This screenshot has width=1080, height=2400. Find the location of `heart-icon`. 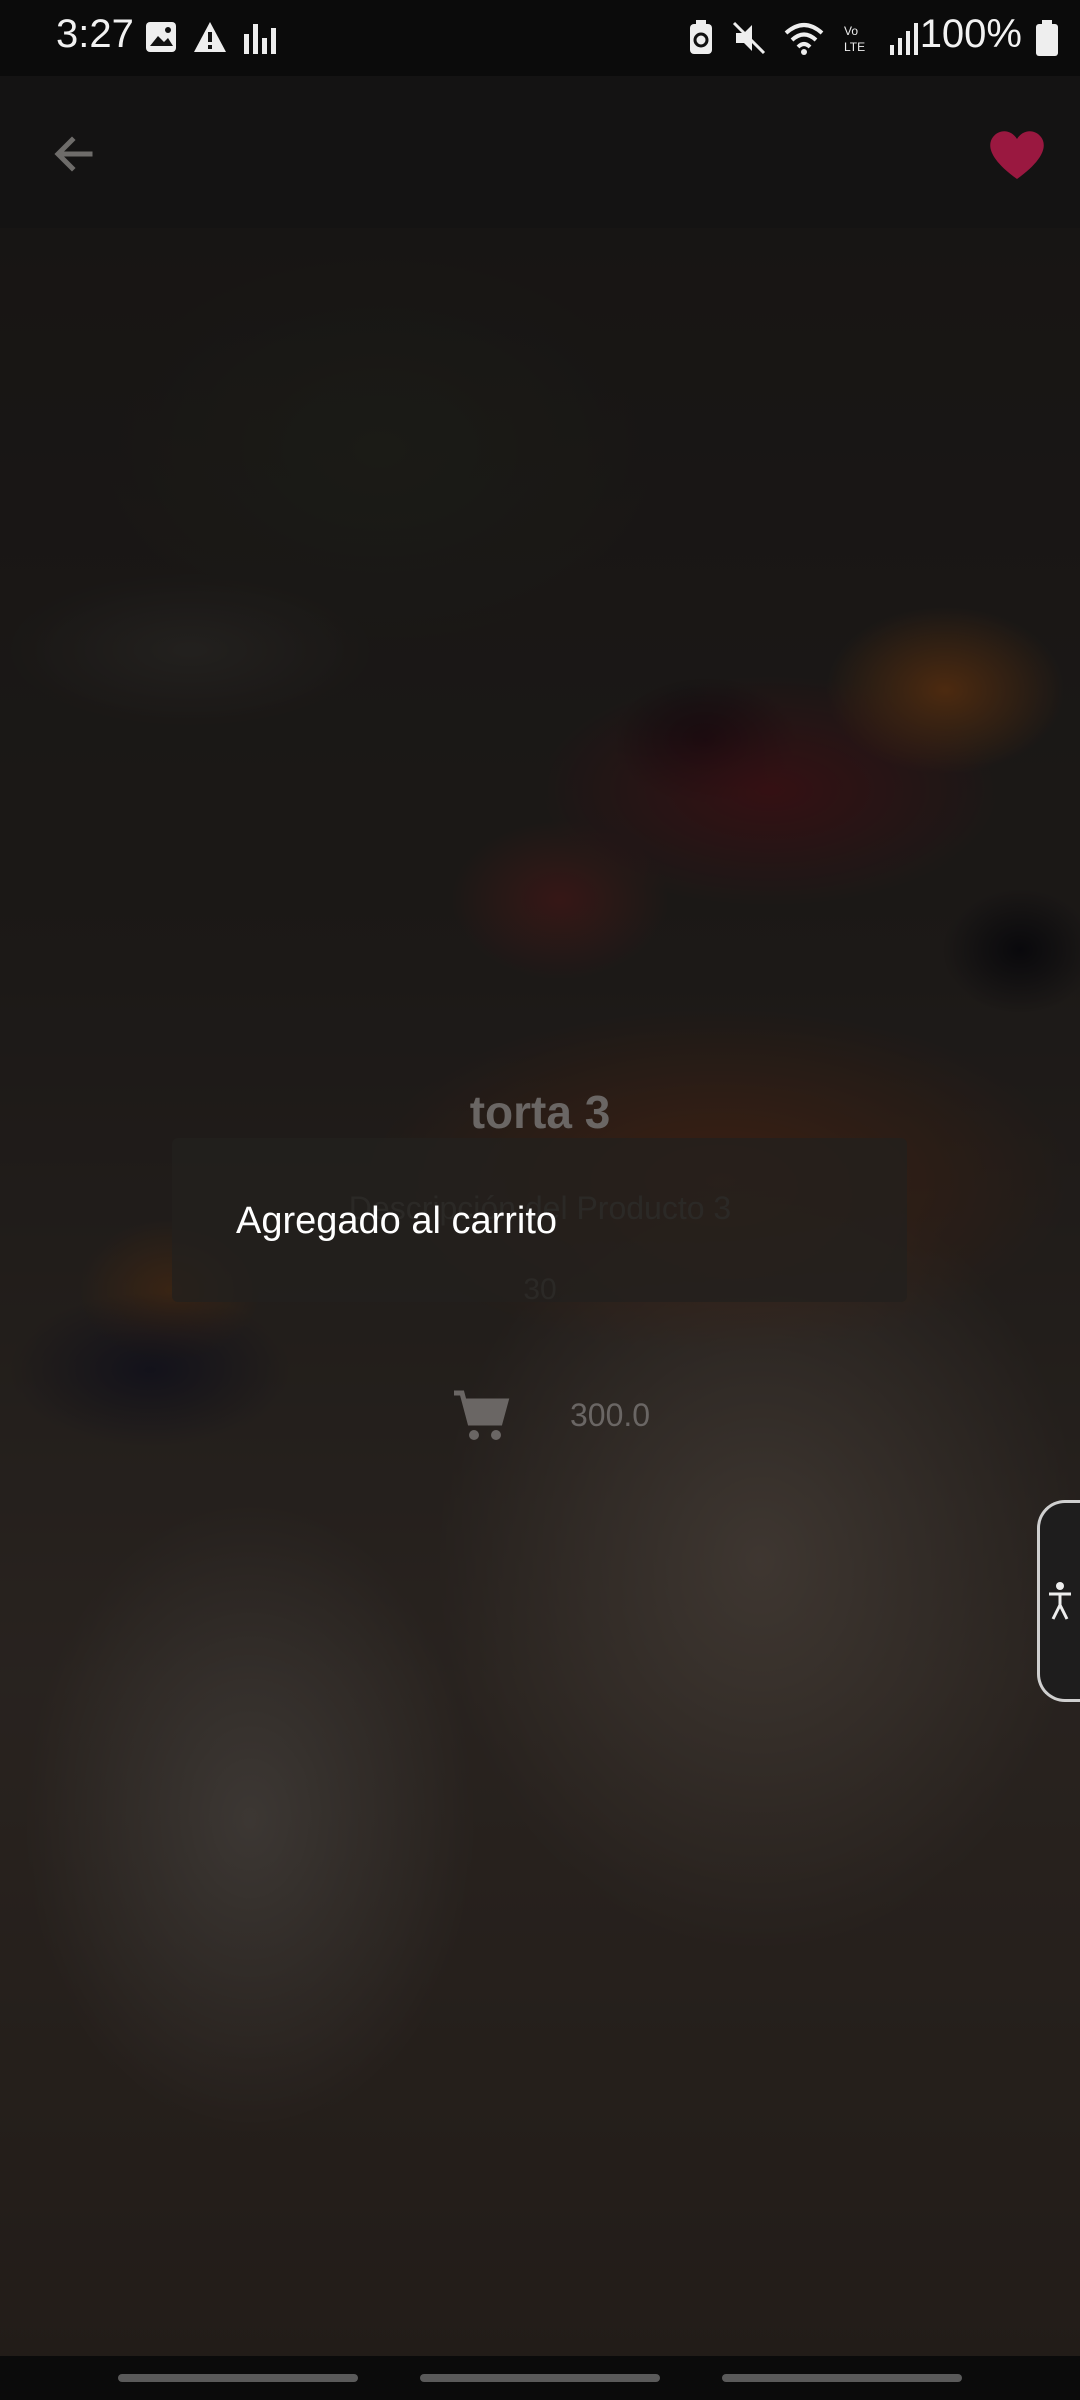

heart-icon is located at coordinates (1017, 155).